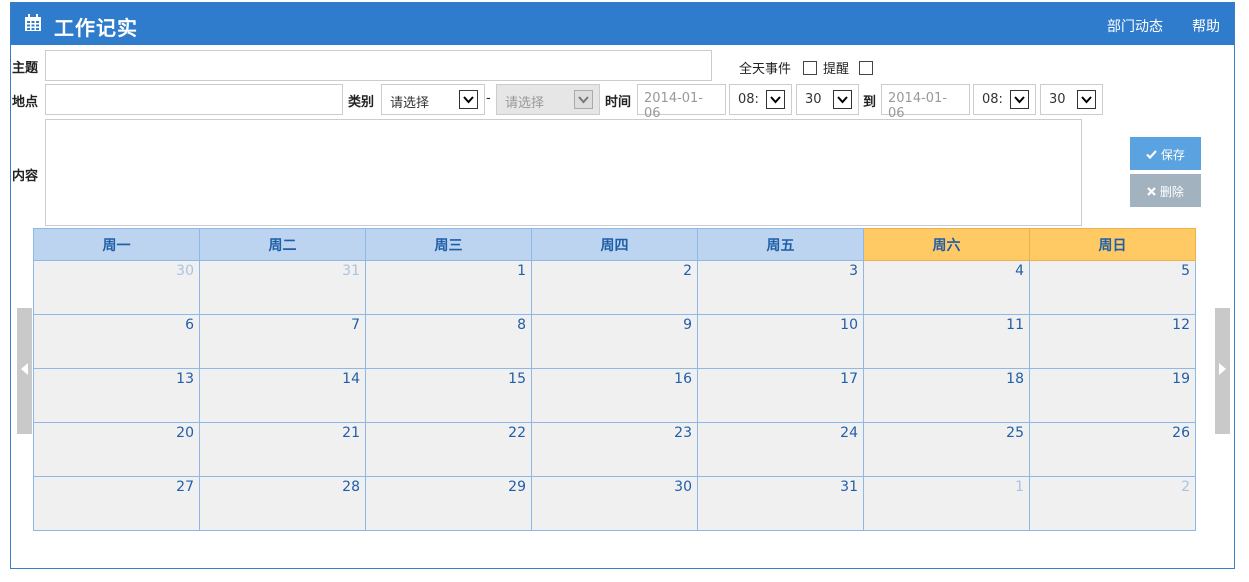 The image size is (1249, 582). I want to click on start-date-input: 2014-01-06, so click(681, 102).